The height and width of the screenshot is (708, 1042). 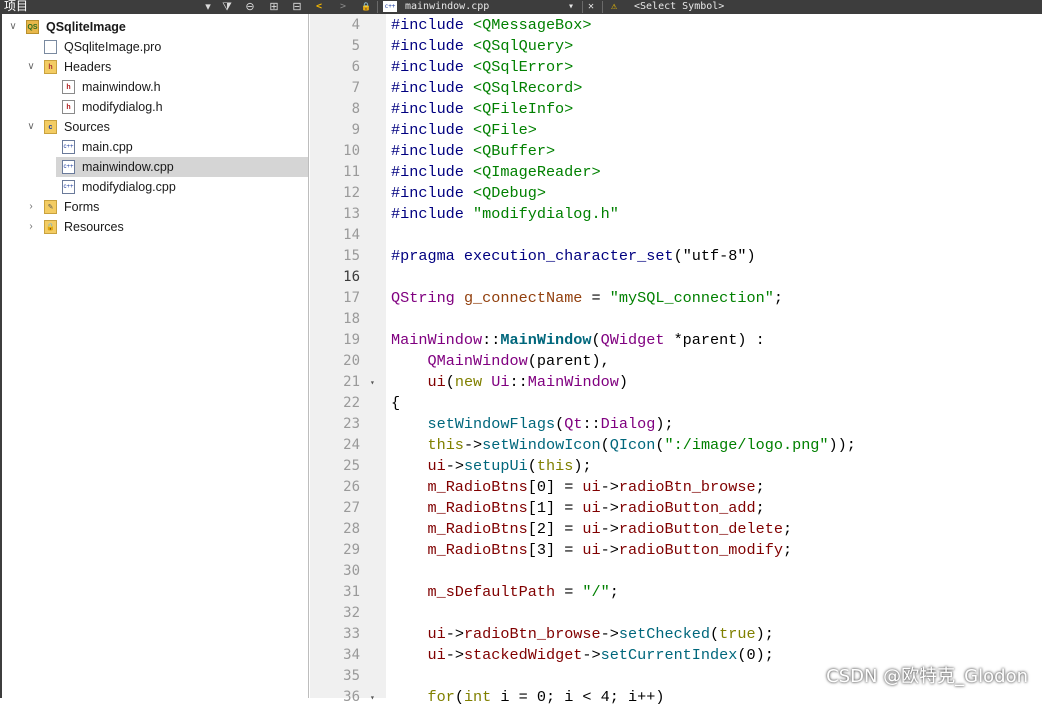 I want to click on tree-item-sources: ∨ c Sources, so click(x=155, y=127).